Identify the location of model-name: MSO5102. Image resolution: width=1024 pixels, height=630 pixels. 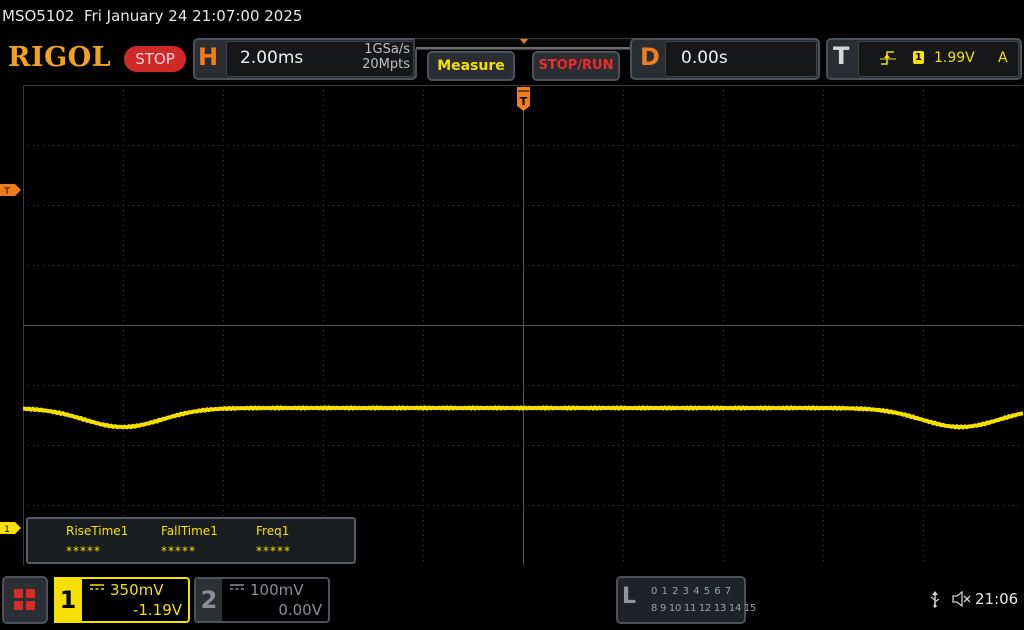
(38, 16).